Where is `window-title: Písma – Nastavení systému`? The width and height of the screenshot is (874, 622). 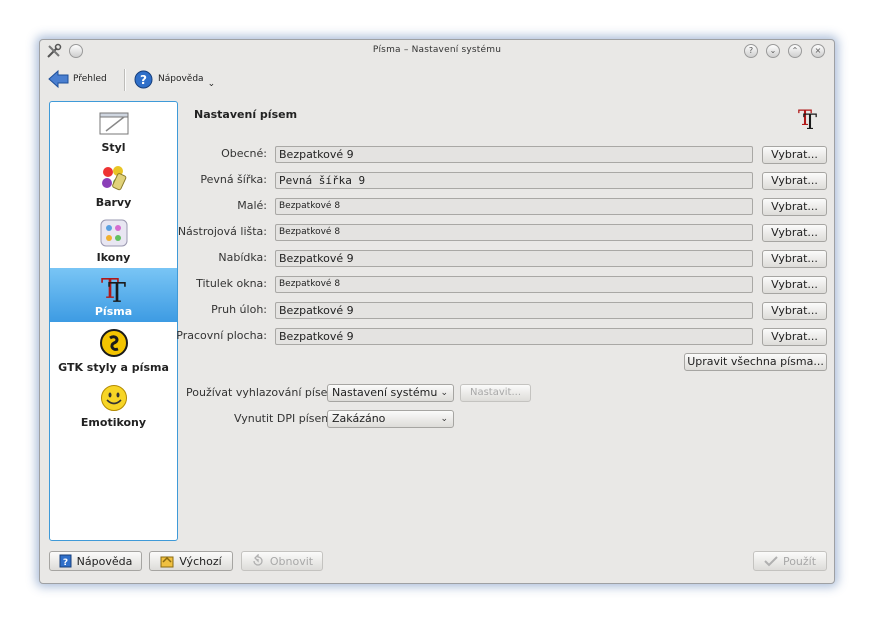
window-title: Písma – Nastavení systému is located at coordinates (437, 50).